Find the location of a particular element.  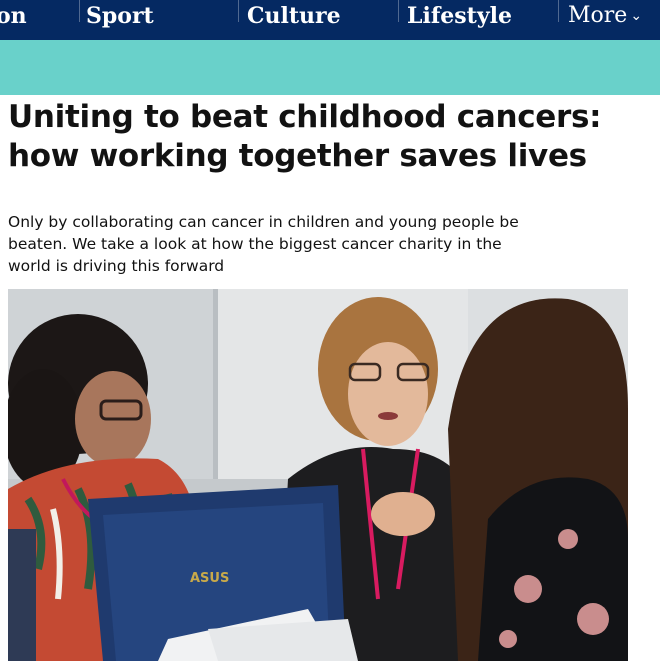

nav-item-culture: Culture is located at coordinates (294, 20).